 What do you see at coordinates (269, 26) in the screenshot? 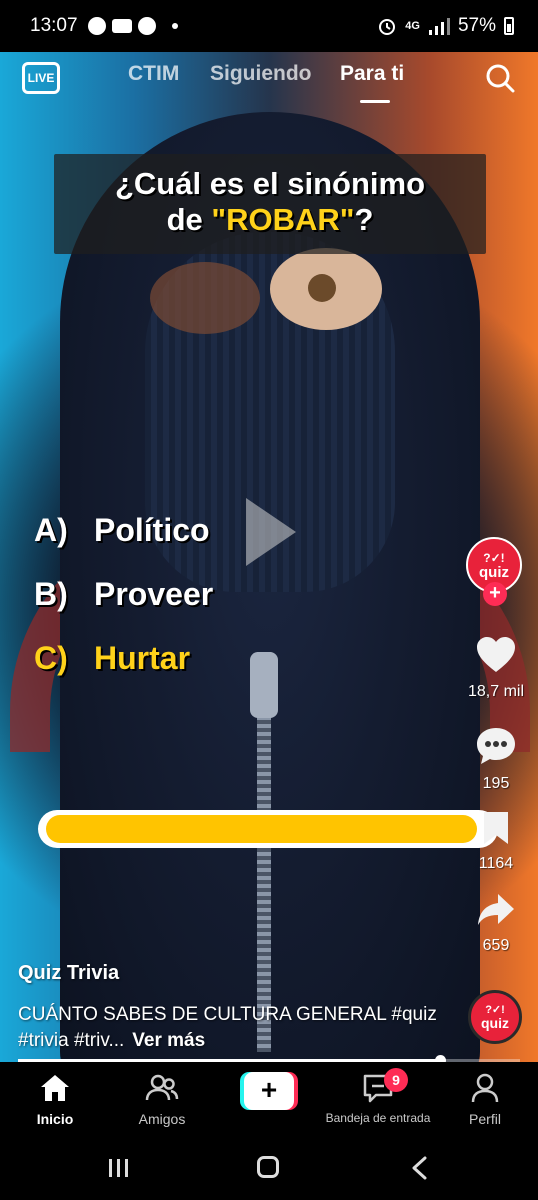
I see `status-bar: 13:07 4G 57%` at bounding box center [269, 26].